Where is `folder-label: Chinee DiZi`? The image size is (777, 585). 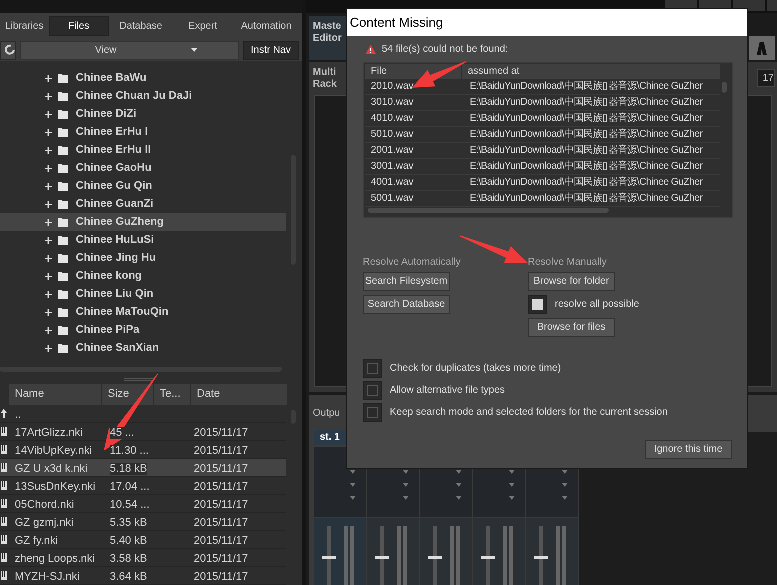 folder-label: Chinee DiZi is located at coordinates (106, 114).